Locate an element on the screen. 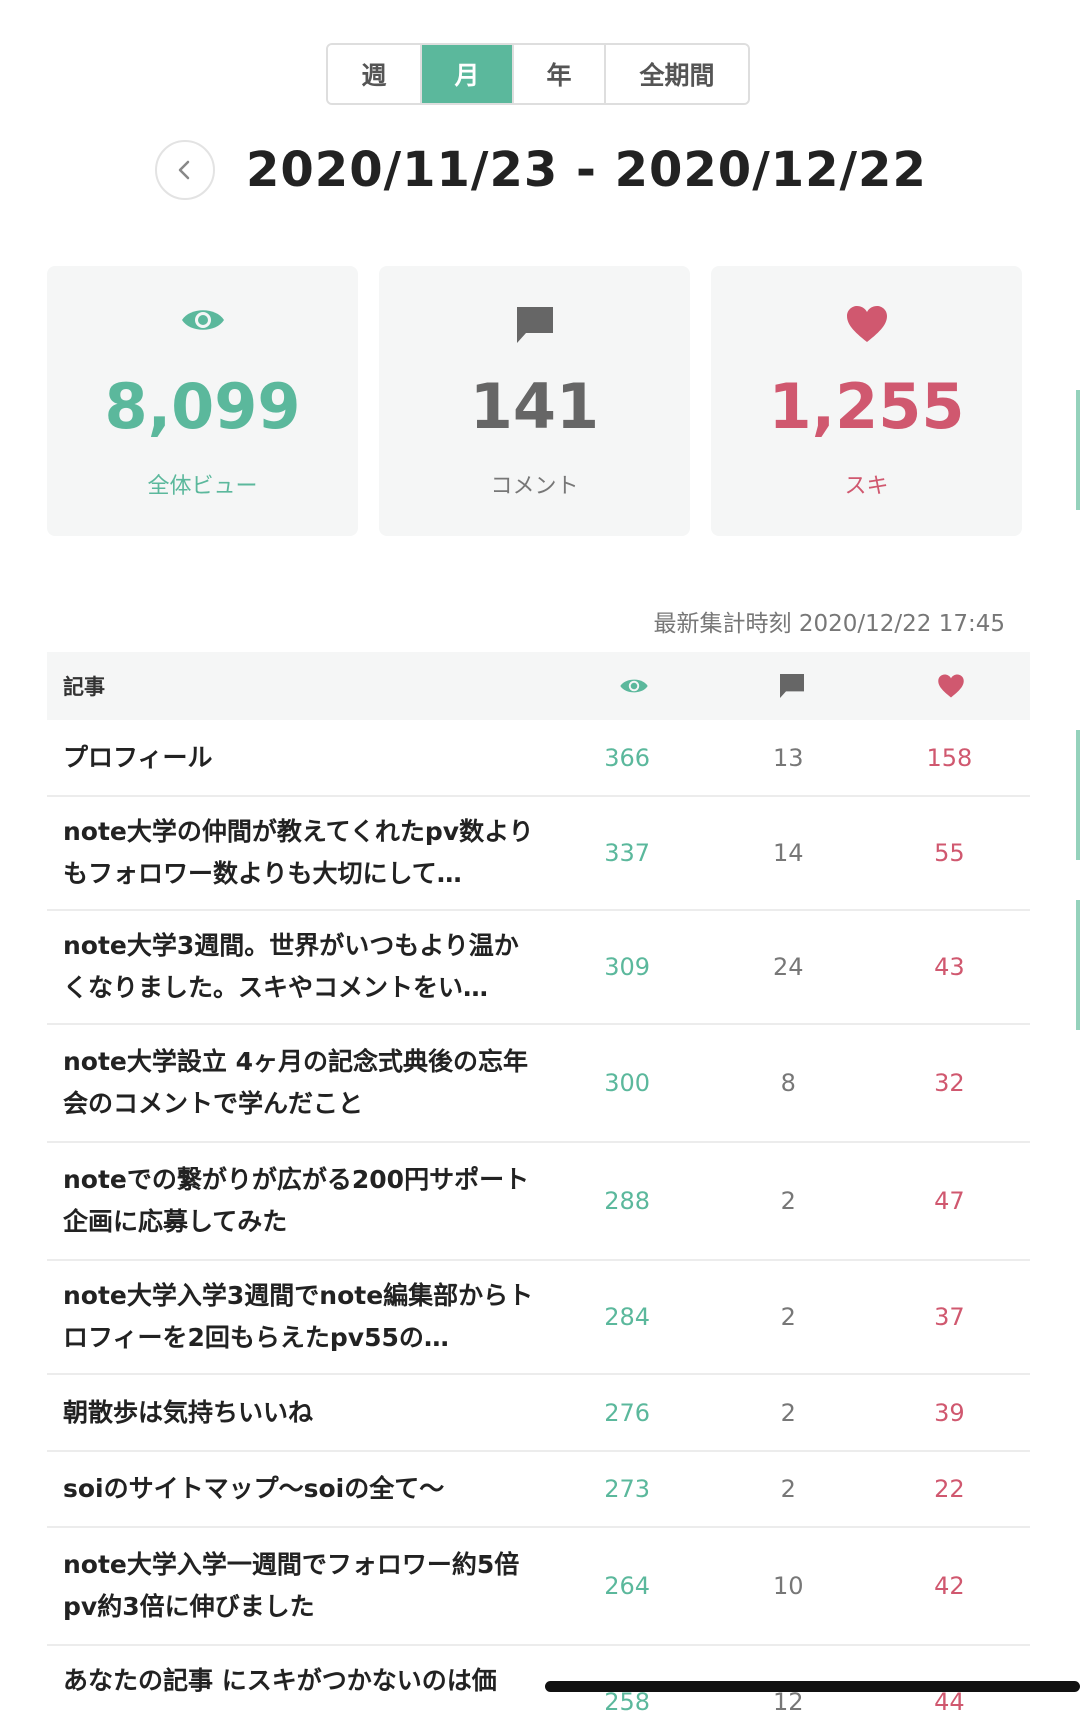  article-title: note大学入学一週間でフォロワー約5倍pv約3倍に伸びました is located at coordinates (297, 1586).